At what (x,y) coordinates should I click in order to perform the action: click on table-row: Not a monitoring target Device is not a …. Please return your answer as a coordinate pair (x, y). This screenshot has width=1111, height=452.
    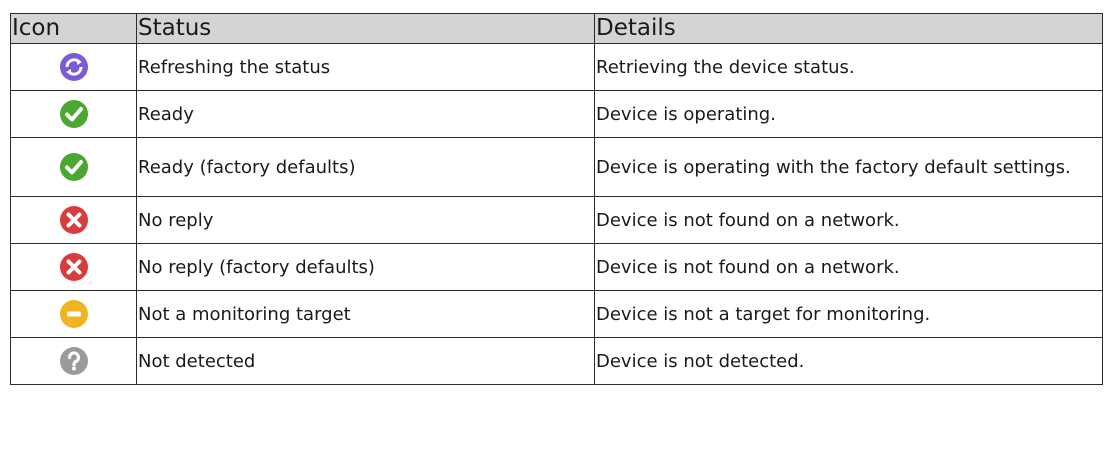
    Looking at the image, I should click on (556, 314).